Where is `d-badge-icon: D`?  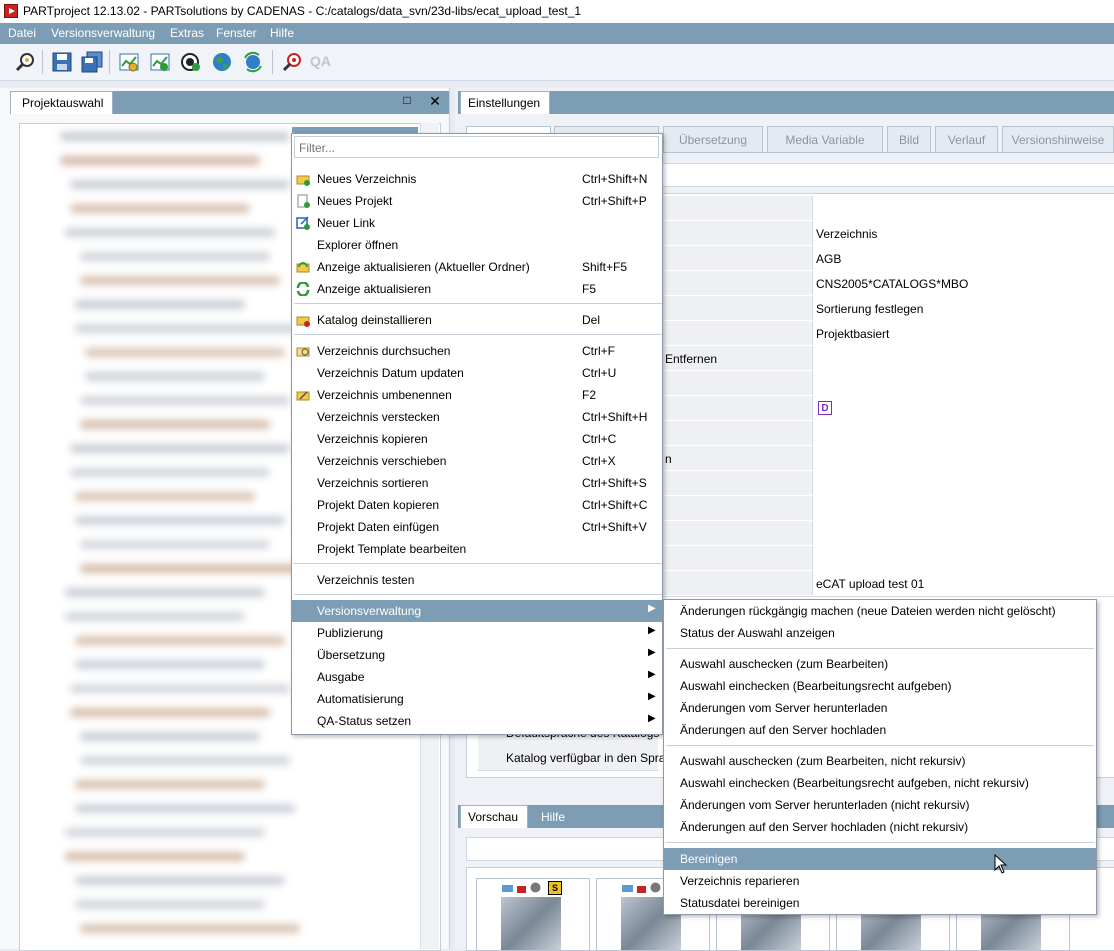
d-badge-icon: D is located at coordinates (825, 408).